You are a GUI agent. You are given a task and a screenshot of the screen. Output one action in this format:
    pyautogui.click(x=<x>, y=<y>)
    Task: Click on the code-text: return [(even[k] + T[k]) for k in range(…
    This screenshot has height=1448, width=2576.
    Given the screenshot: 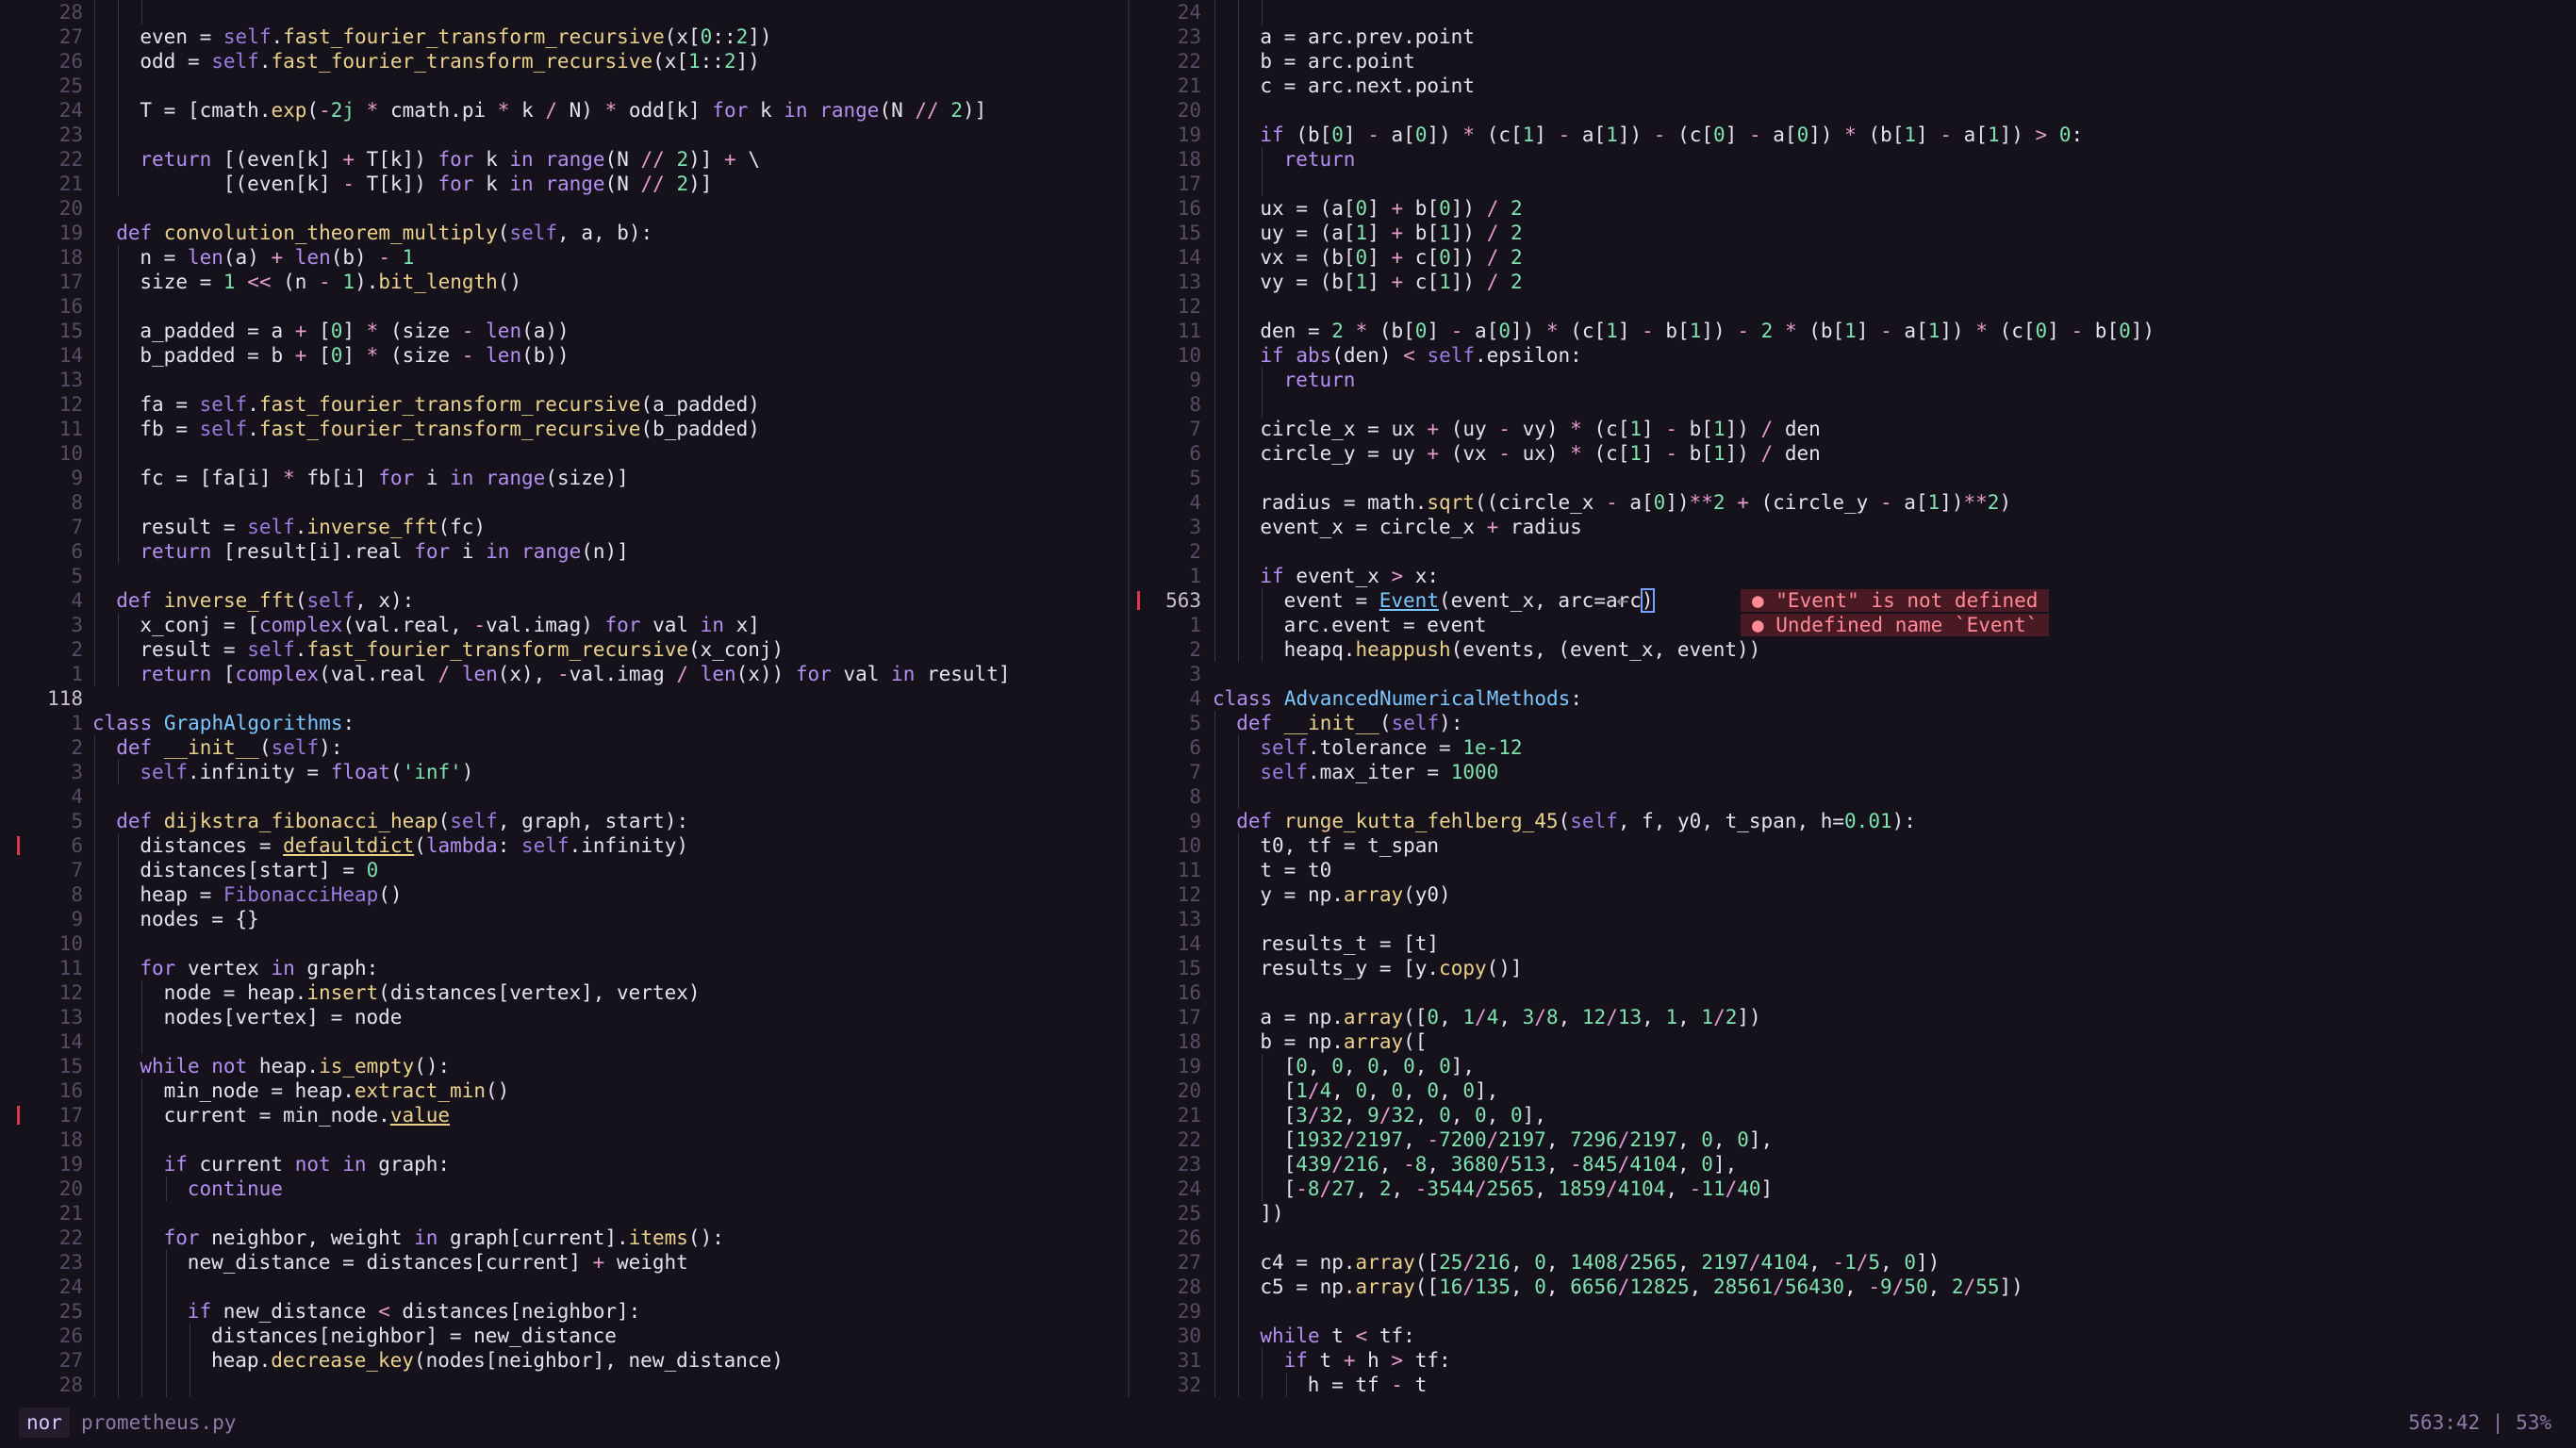 What is the action you would take?
    pyautogui.click(x=450, y=159)
    